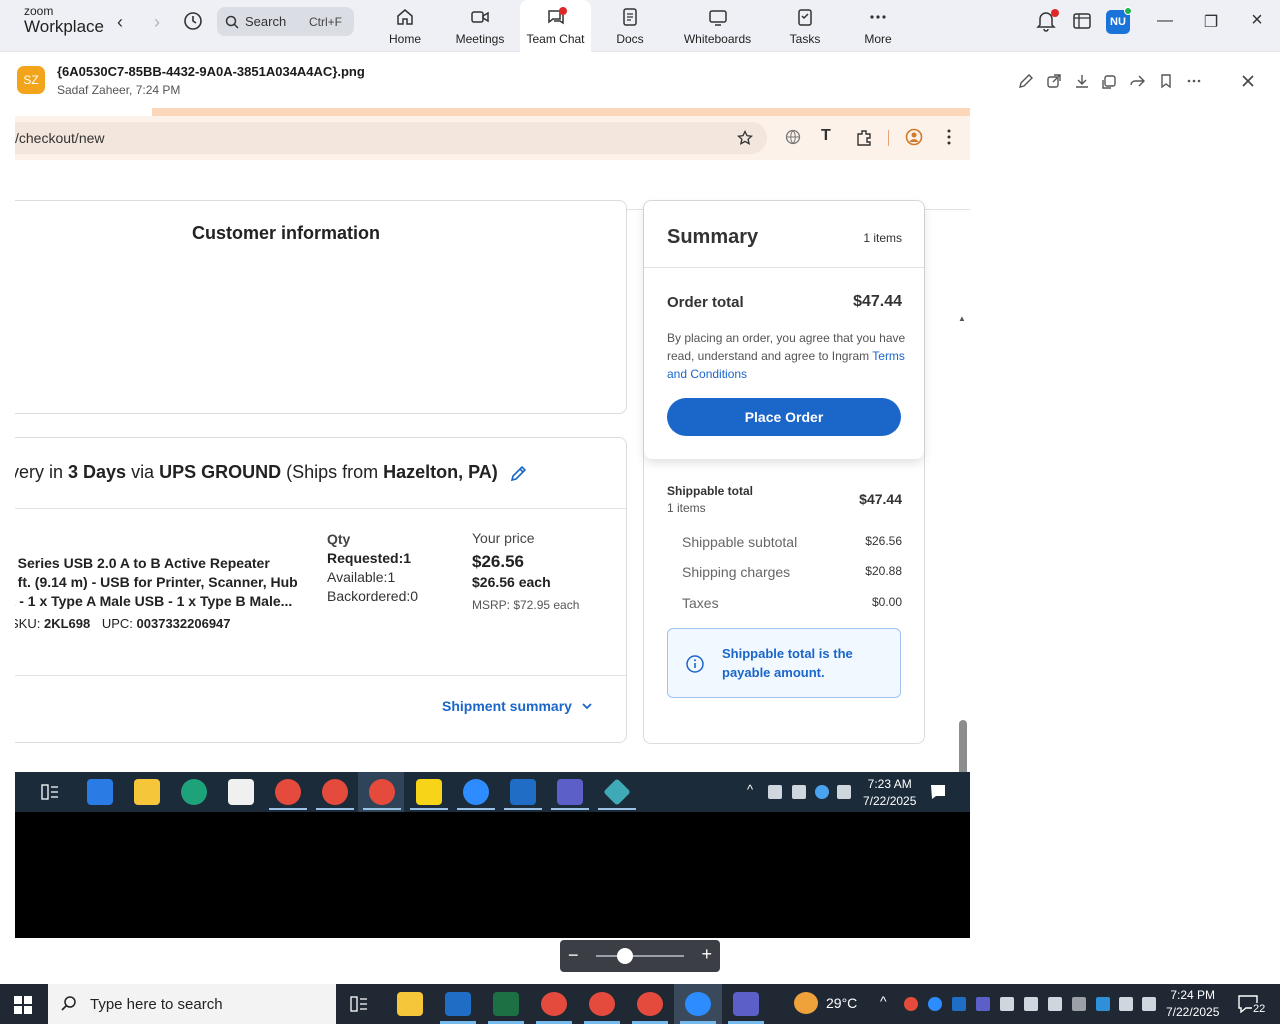  I want to click on ships-from-location: Hazelton, PA), so click(440, 472).